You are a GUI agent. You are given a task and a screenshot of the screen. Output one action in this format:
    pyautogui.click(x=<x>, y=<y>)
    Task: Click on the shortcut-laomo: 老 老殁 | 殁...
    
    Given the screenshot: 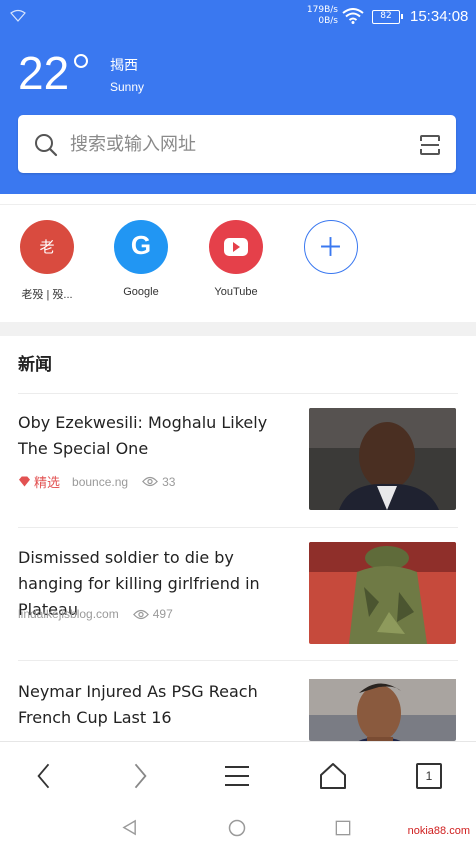 What is the action you would take?
    pyautogui.click(x=47, y=261)
    